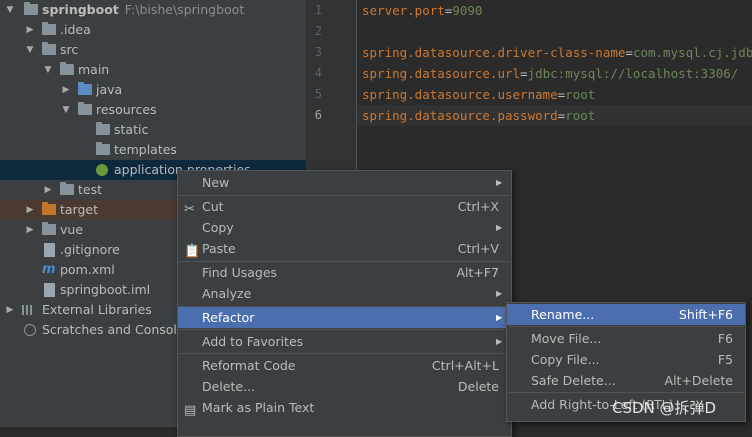 The width and height of the screenshot is (752, 437). What do you see at coordinates (105, 289) in the screenshot?
I see `tree-item-label: springboot.iml` at bounding box center [105, 289].